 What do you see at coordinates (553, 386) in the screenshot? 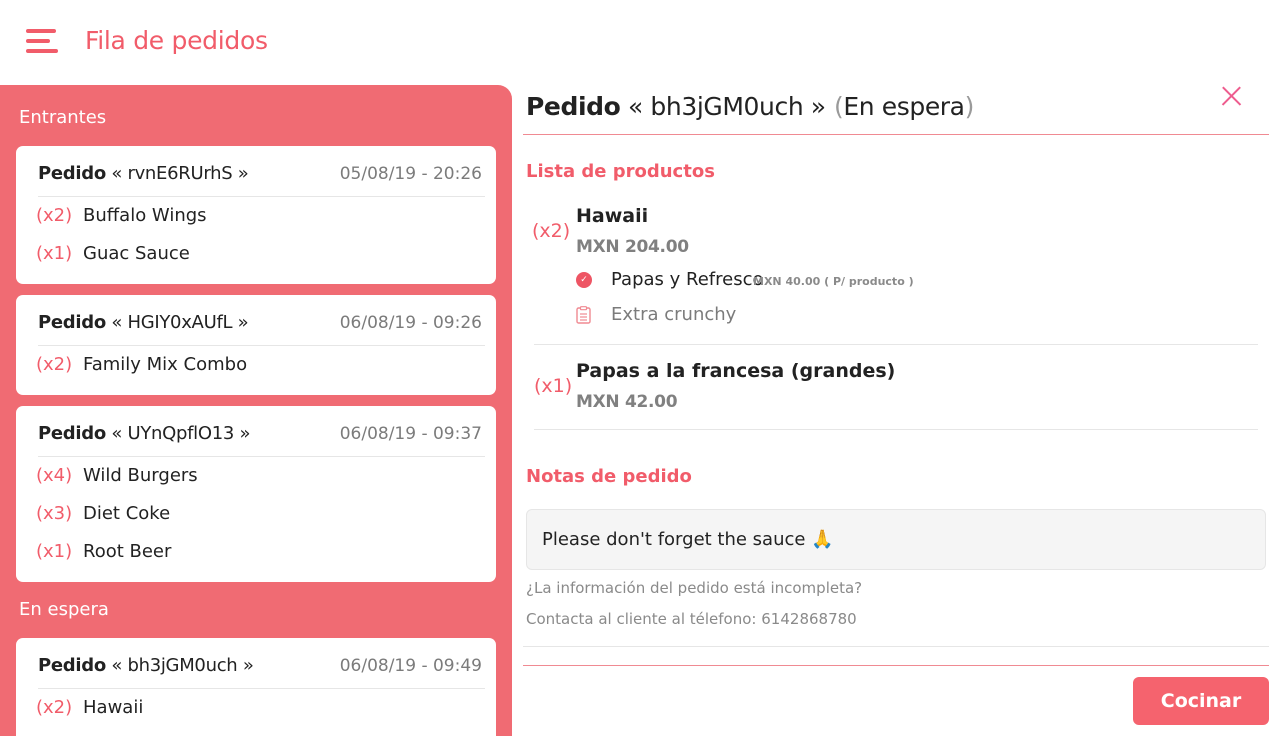
I see `product-quantity: (x1)` at bounding box center [553, 386].